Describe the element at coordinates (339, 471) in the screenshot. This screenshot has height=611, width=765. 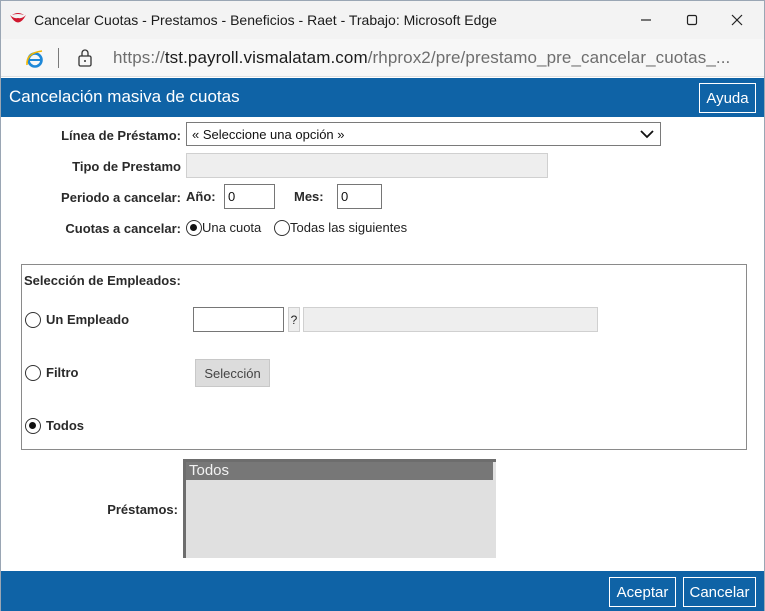
I see `list-item: Todos` at that location.